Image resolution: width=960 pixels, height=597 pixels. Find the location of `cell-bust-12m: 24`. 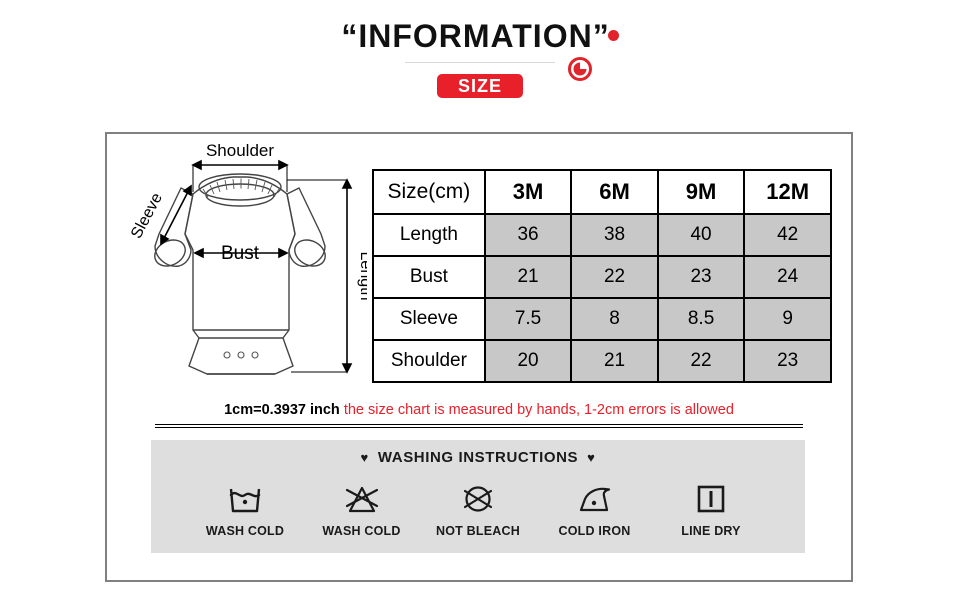

cell-bust-12m: 24 is located at coordinates (787, 277).